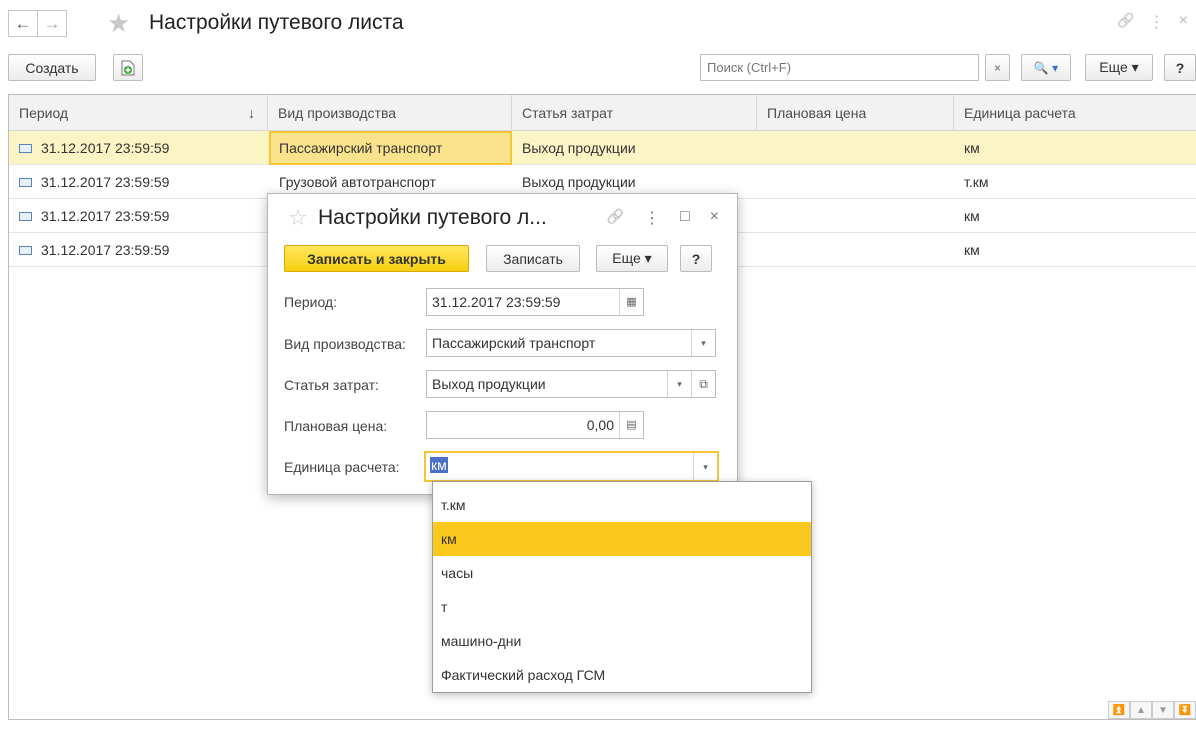 This screenshot has width=1196, height=740. What do you see at coordinates (1119, 67) in the screenshot?
I see `more-button: Еще ▾` at bounding box center [1119, 67].